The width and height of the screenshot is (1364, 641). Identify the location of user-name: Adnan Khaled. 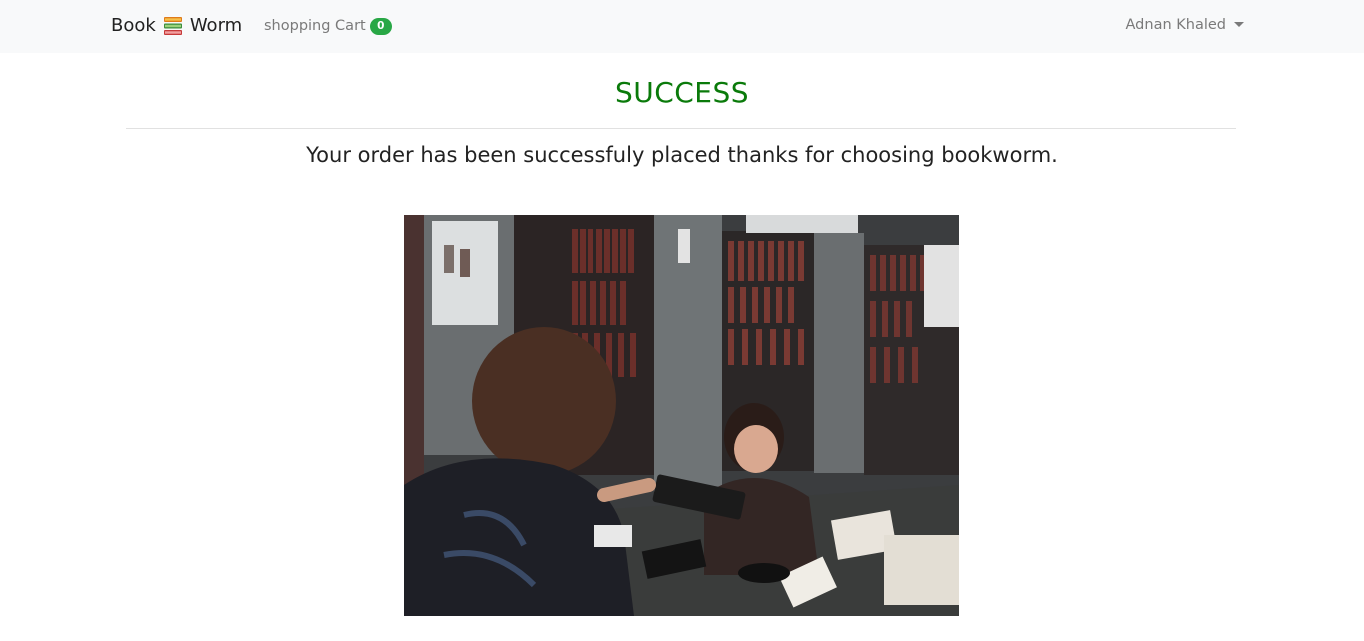
(1175, 25).